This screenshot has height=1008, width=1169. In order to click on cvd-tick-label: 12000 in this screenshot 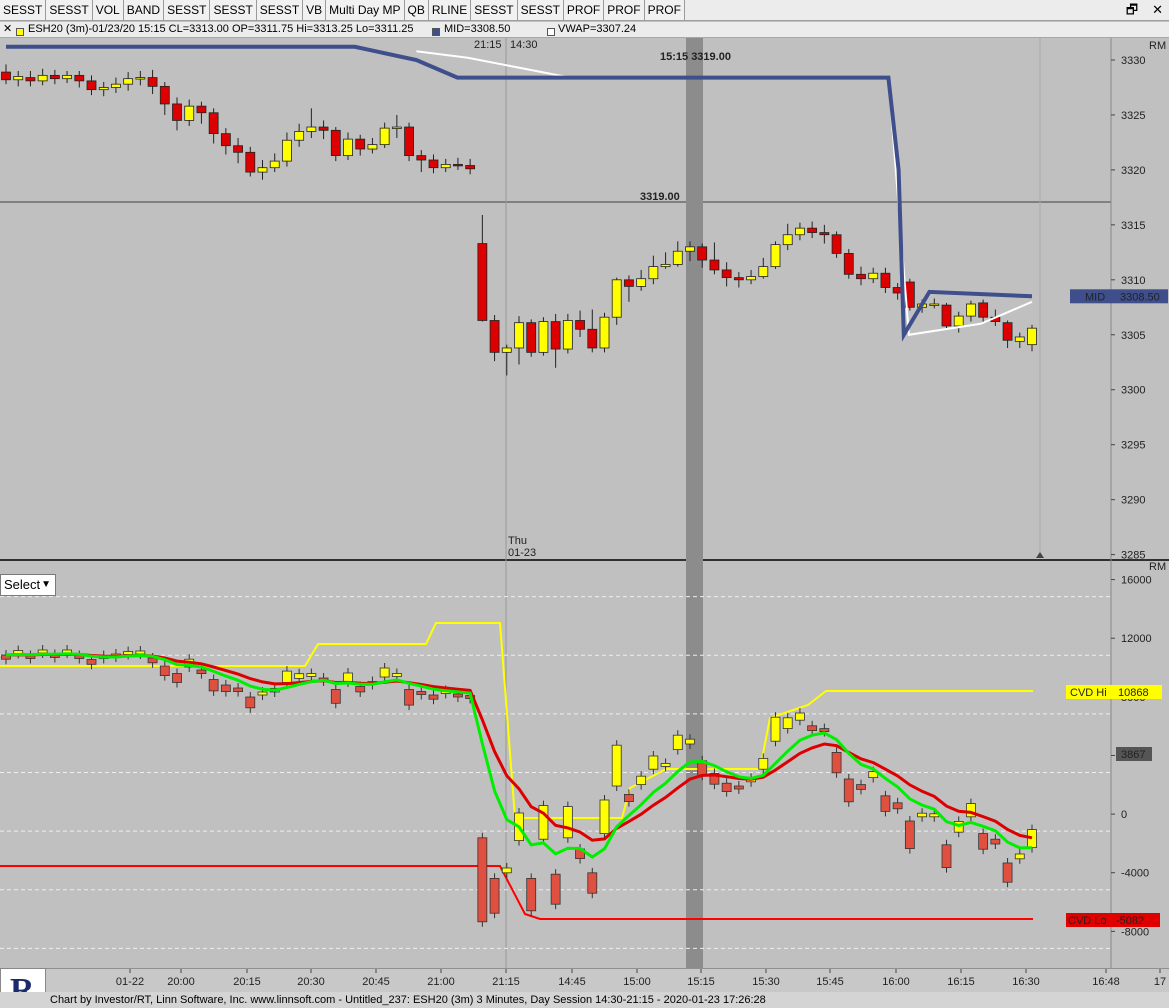, I will do `click(1136, 639)`.